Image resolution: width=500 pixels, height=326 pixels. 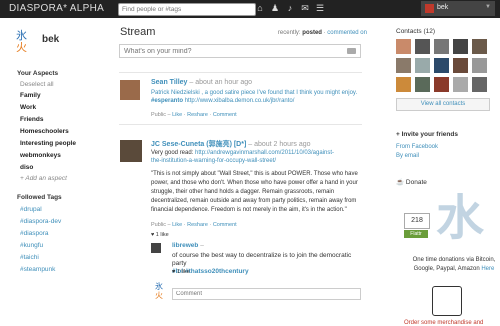 I want to click on post-time: – about 2 hours ago, so click(x=279, y=144).